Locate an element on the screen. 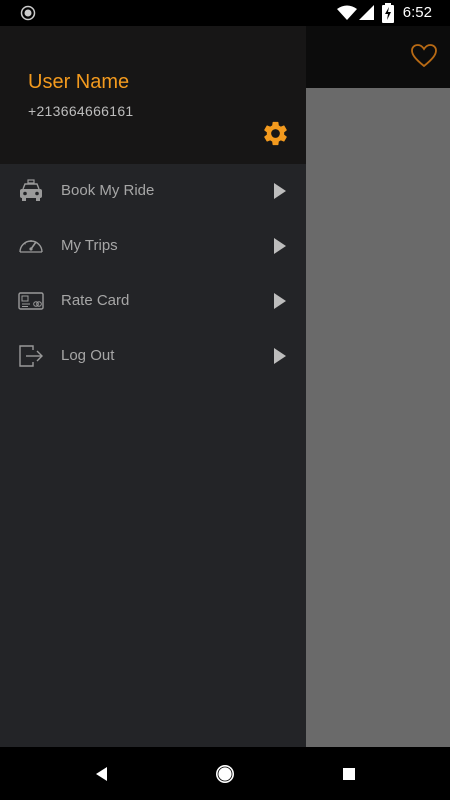  menu-item-rate-card: Rate Card is located at coordinates (153, 301).